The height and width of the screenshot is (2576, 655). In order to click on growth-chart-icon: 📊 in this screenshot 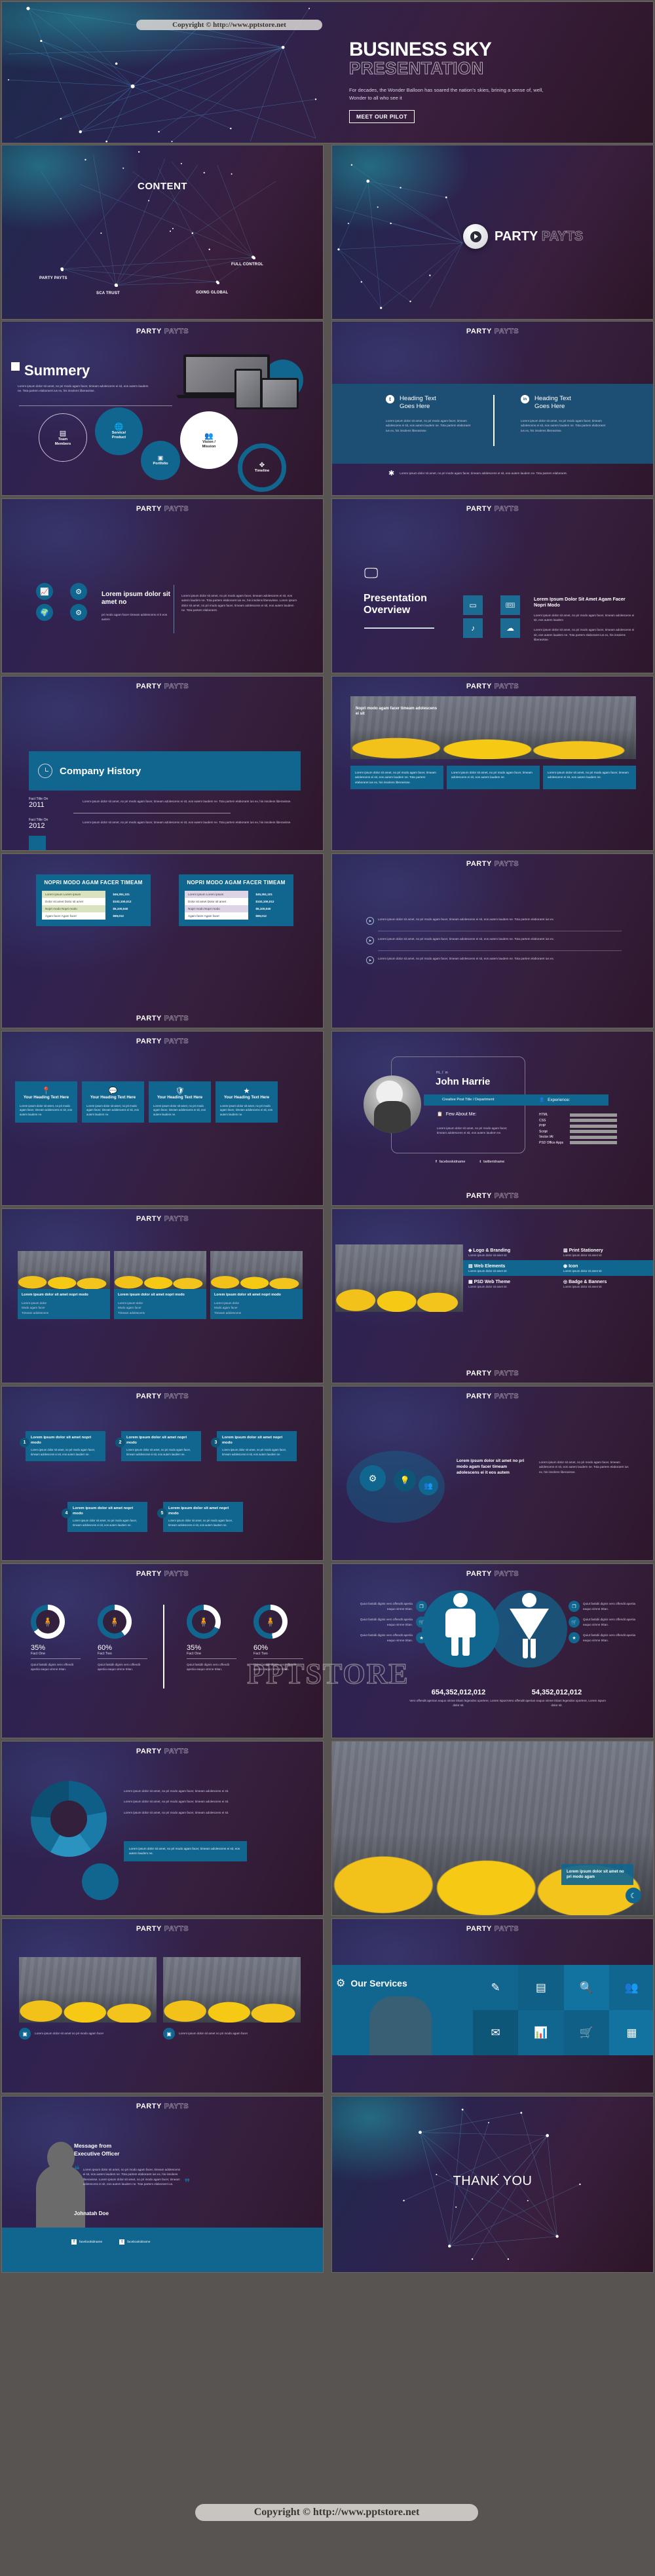, I will do `click(541, 2032)`.